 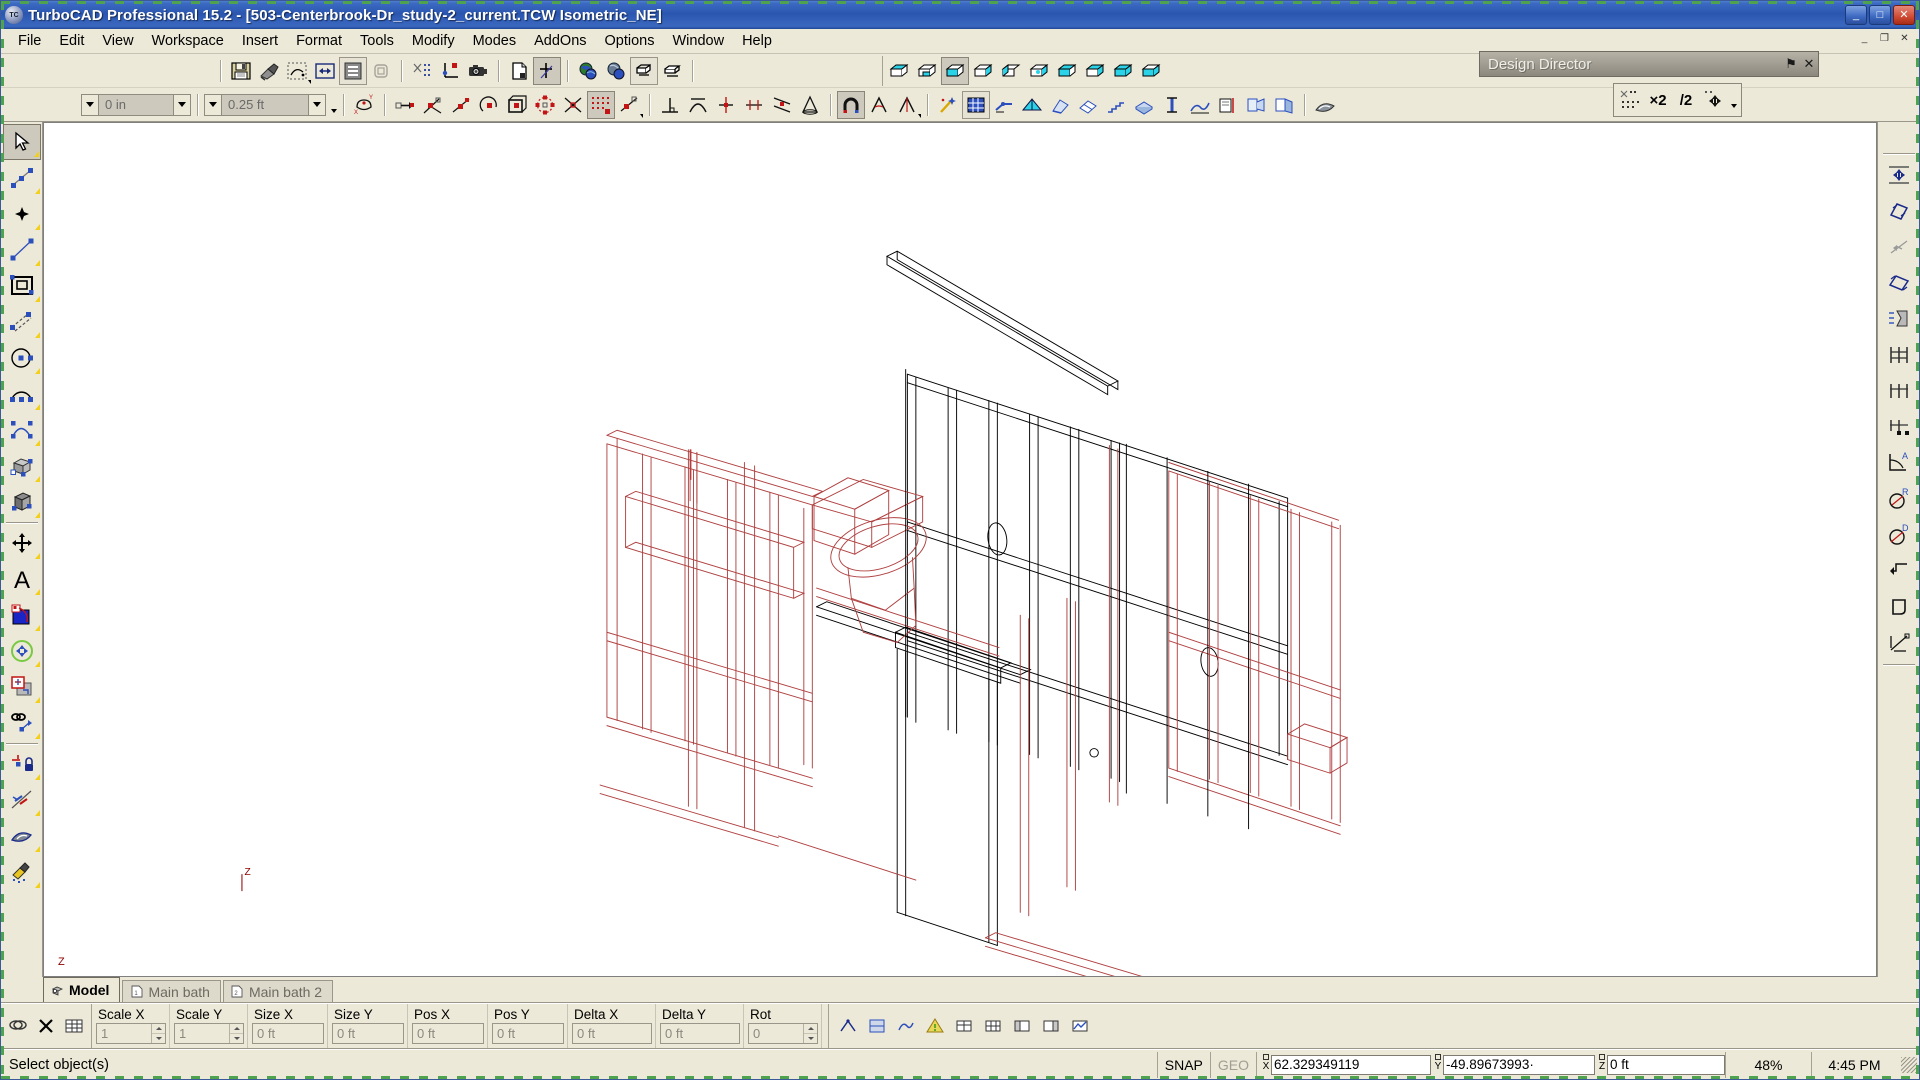 I want to click on snap-workplane-icon: Y X, so click(x=364, y=105).